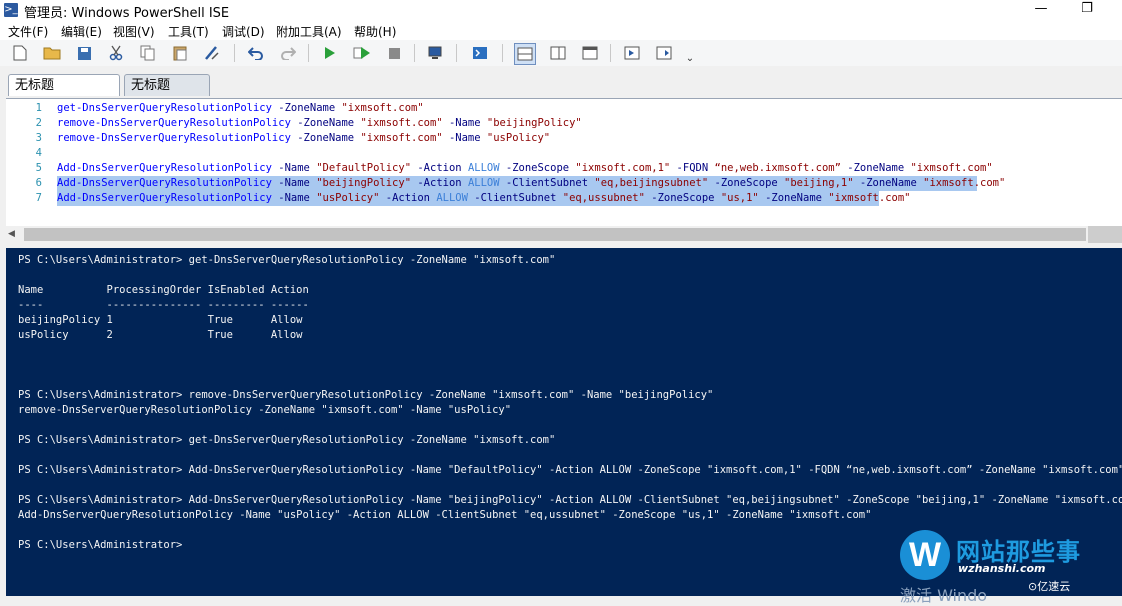 This screenshot has height=606, width=1122. Describe the element at coordinates (819, 183) in the screenshot. I see `code-token: "beijing,1"` at that location.